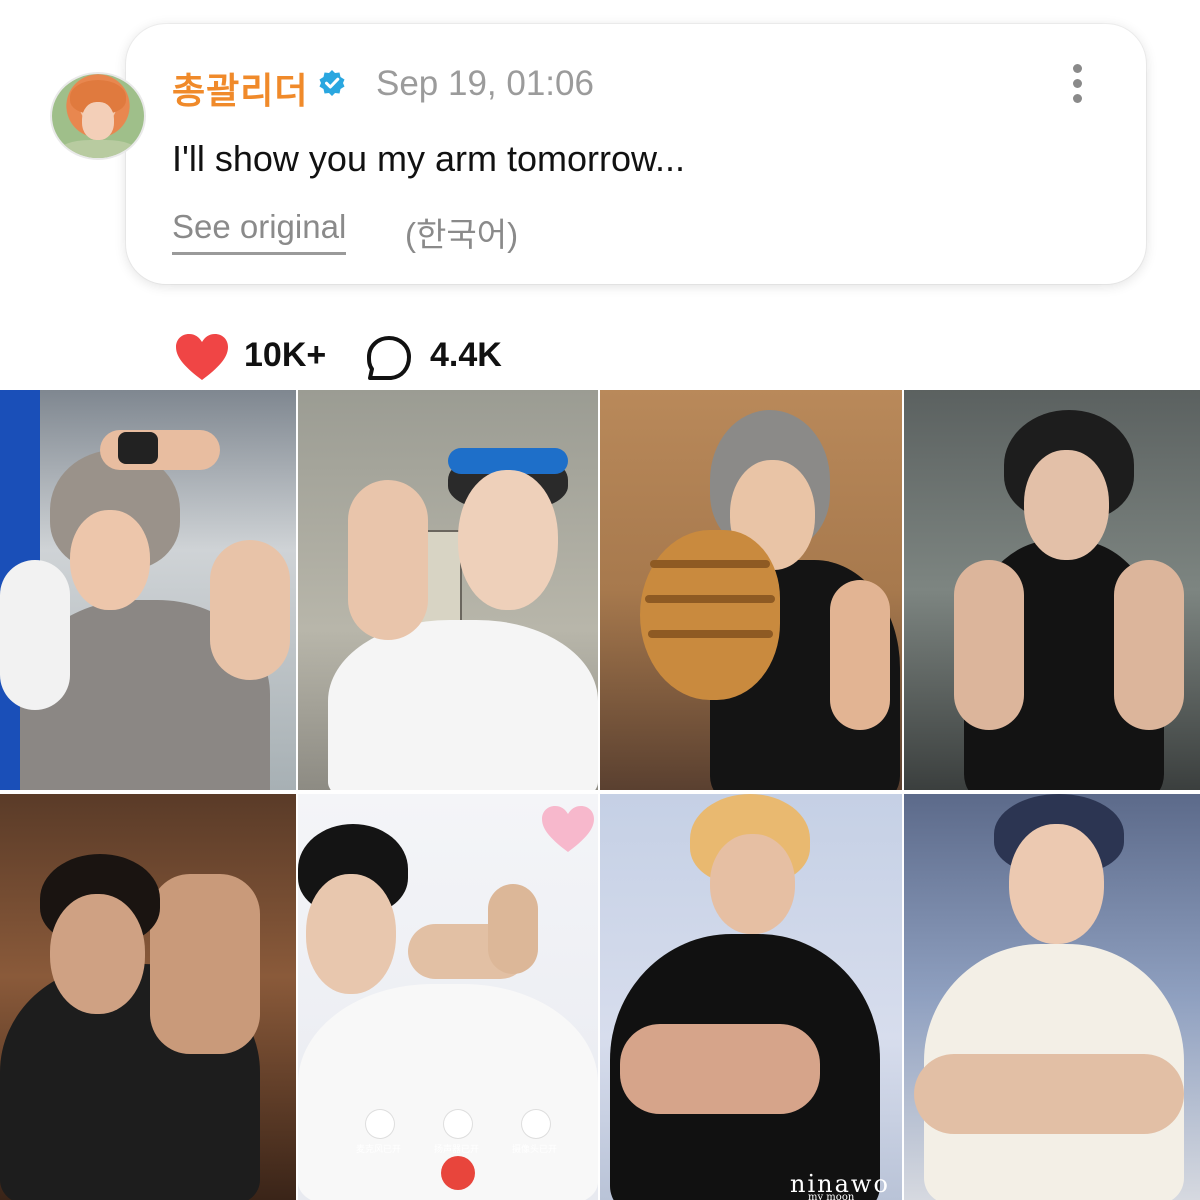 This screenshot has height=1200, width=1200. Describe the element at coordinates (389, 358) in the screenshot. I see `comment-bubble-icon` at that location.